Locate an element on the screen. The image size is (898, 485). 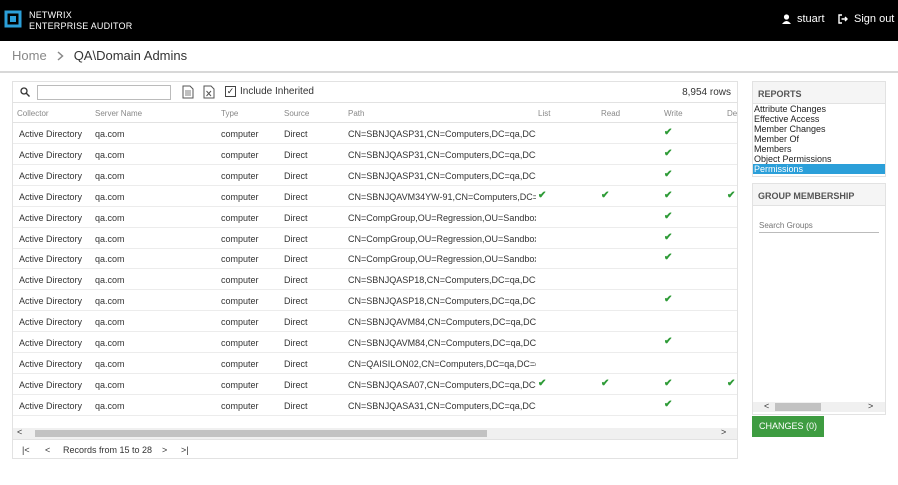
header-divider is located at coordinates (449, 72).